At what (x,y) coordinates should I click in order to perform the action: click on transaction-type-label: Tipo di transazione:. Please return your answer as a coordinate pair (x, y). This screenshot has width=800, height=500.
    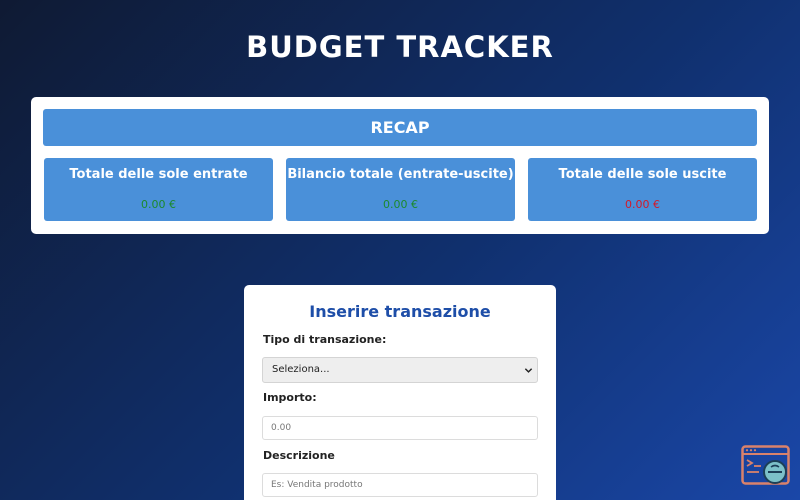
    Looking at the image, I should click on (325, 339).